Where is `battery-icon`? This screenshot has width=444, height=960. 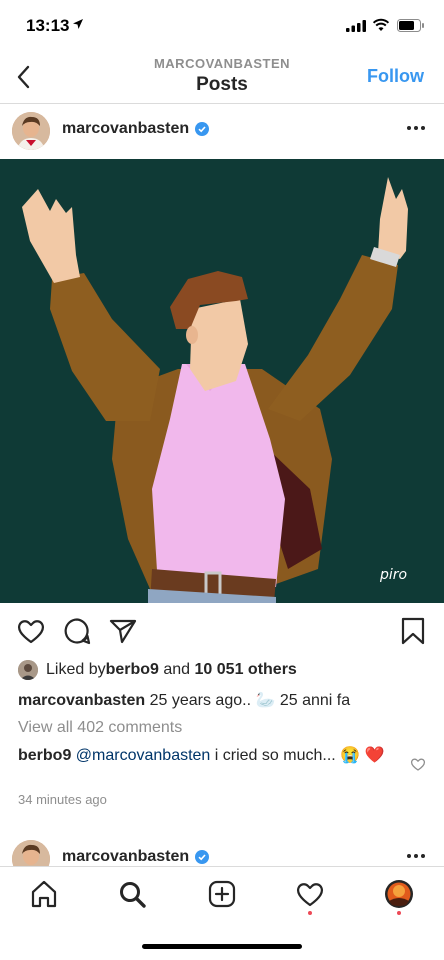 battery-icon is located at coordinates (410, 25).